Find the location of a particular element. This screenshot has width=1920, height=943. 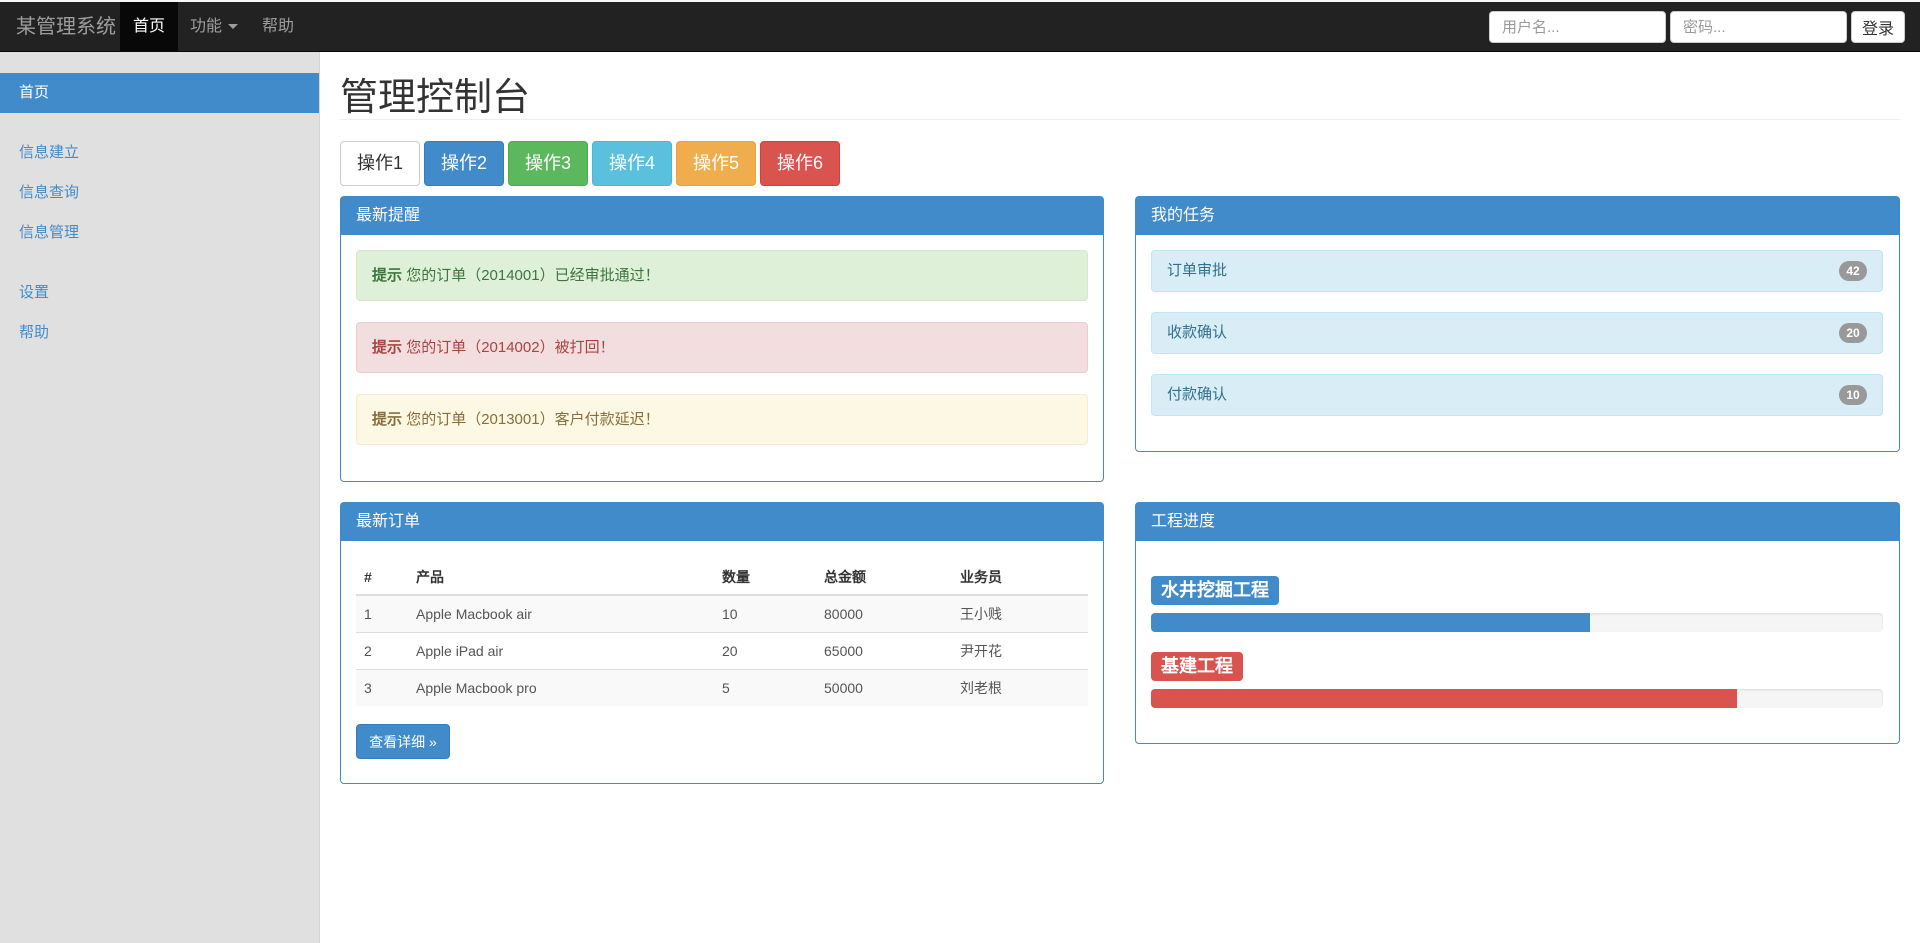

operation-2-button: 操作2 is located at coordinates (464, 163).